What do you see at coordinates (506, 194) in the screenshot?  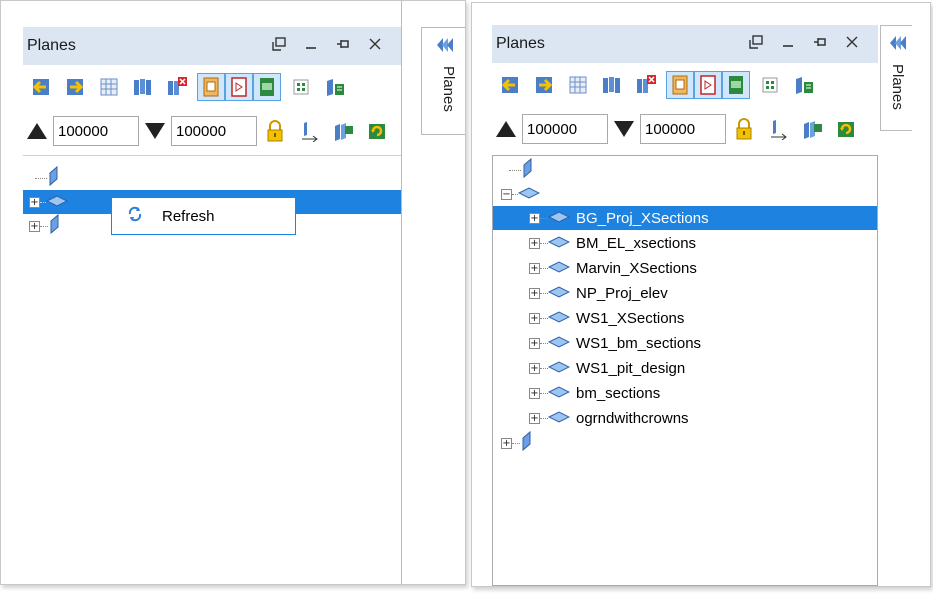 I see `collapse-toggle: −` at bounding box center [506, 194].